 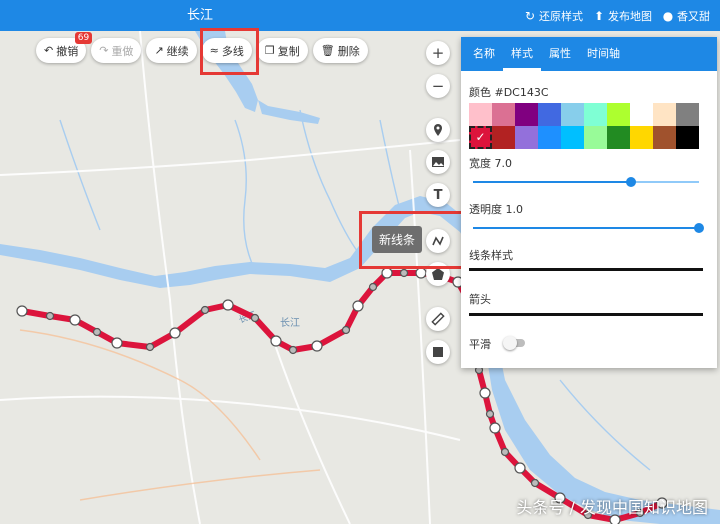 I want to click on arrow-label: 箭头, so click(x=480, y=299).